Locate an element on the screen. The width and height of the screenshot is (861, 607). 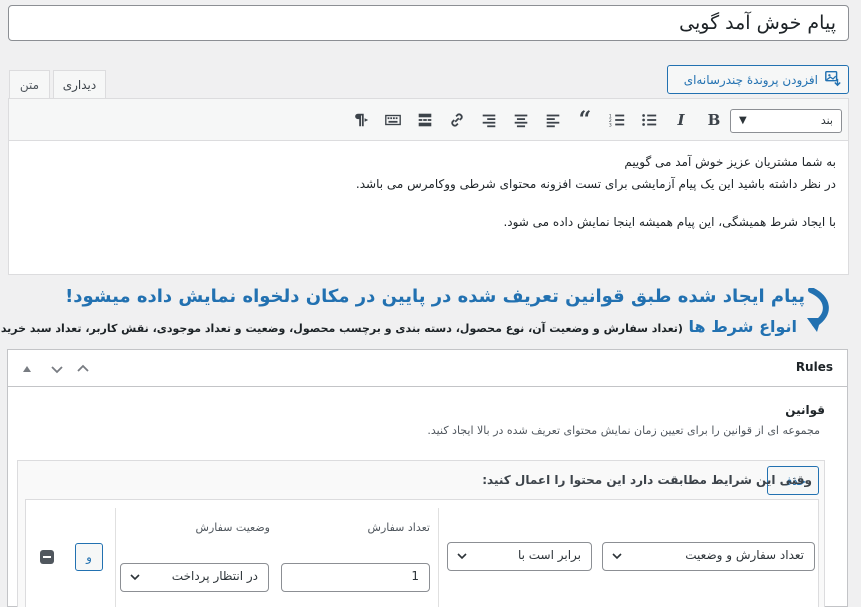
align-left-icon is located at coordinates (553, 120).